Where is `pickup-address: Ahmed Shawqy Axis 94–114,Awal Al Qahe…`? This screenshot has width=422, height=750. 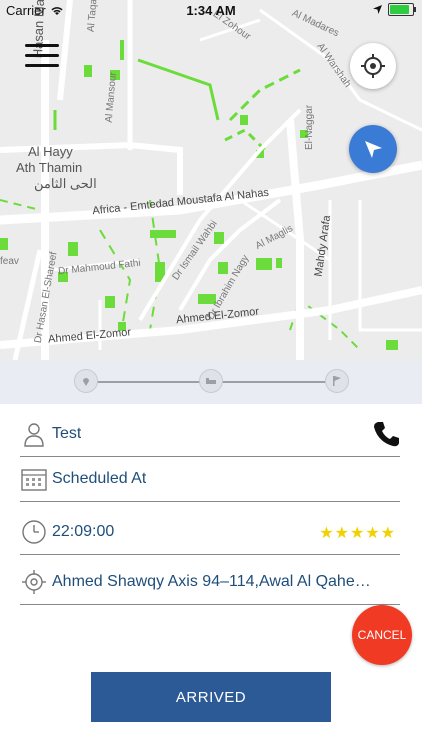
pickup-address: Ahmed Shawqy Axis 94–114,Awal Al Qahe… is located at coordinates (211, 581).